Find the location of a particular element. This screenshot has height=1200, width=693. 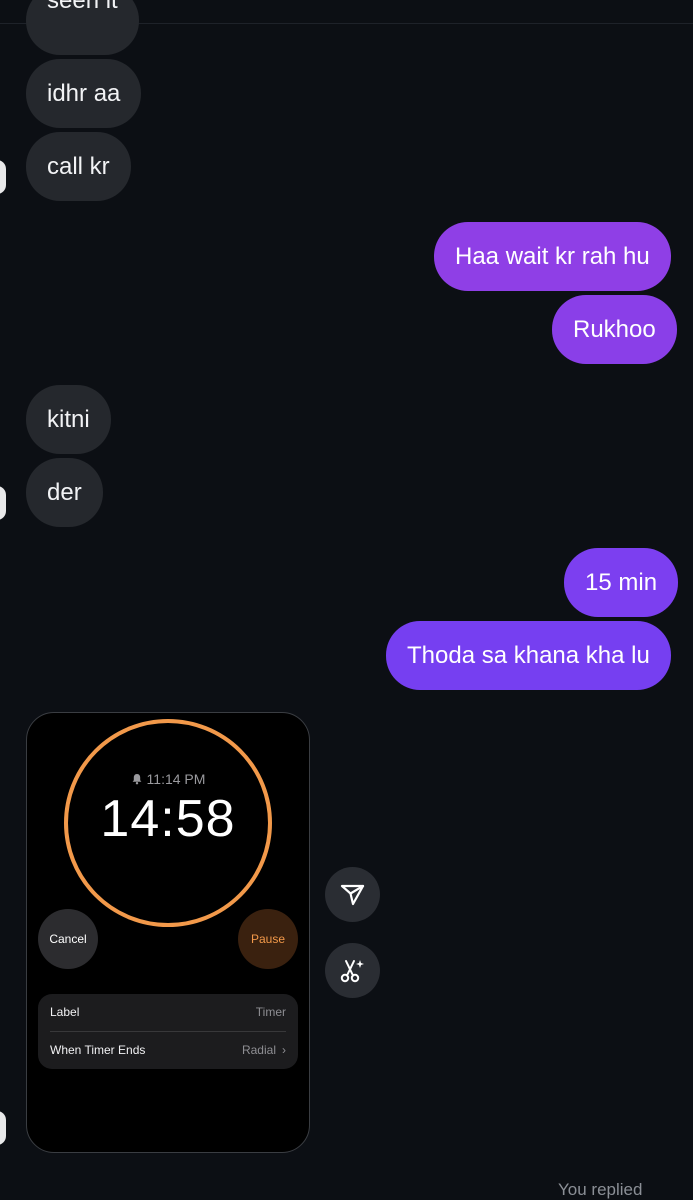

ends-row-value-wrap: Radial › is located at coordinates (264, 1050).